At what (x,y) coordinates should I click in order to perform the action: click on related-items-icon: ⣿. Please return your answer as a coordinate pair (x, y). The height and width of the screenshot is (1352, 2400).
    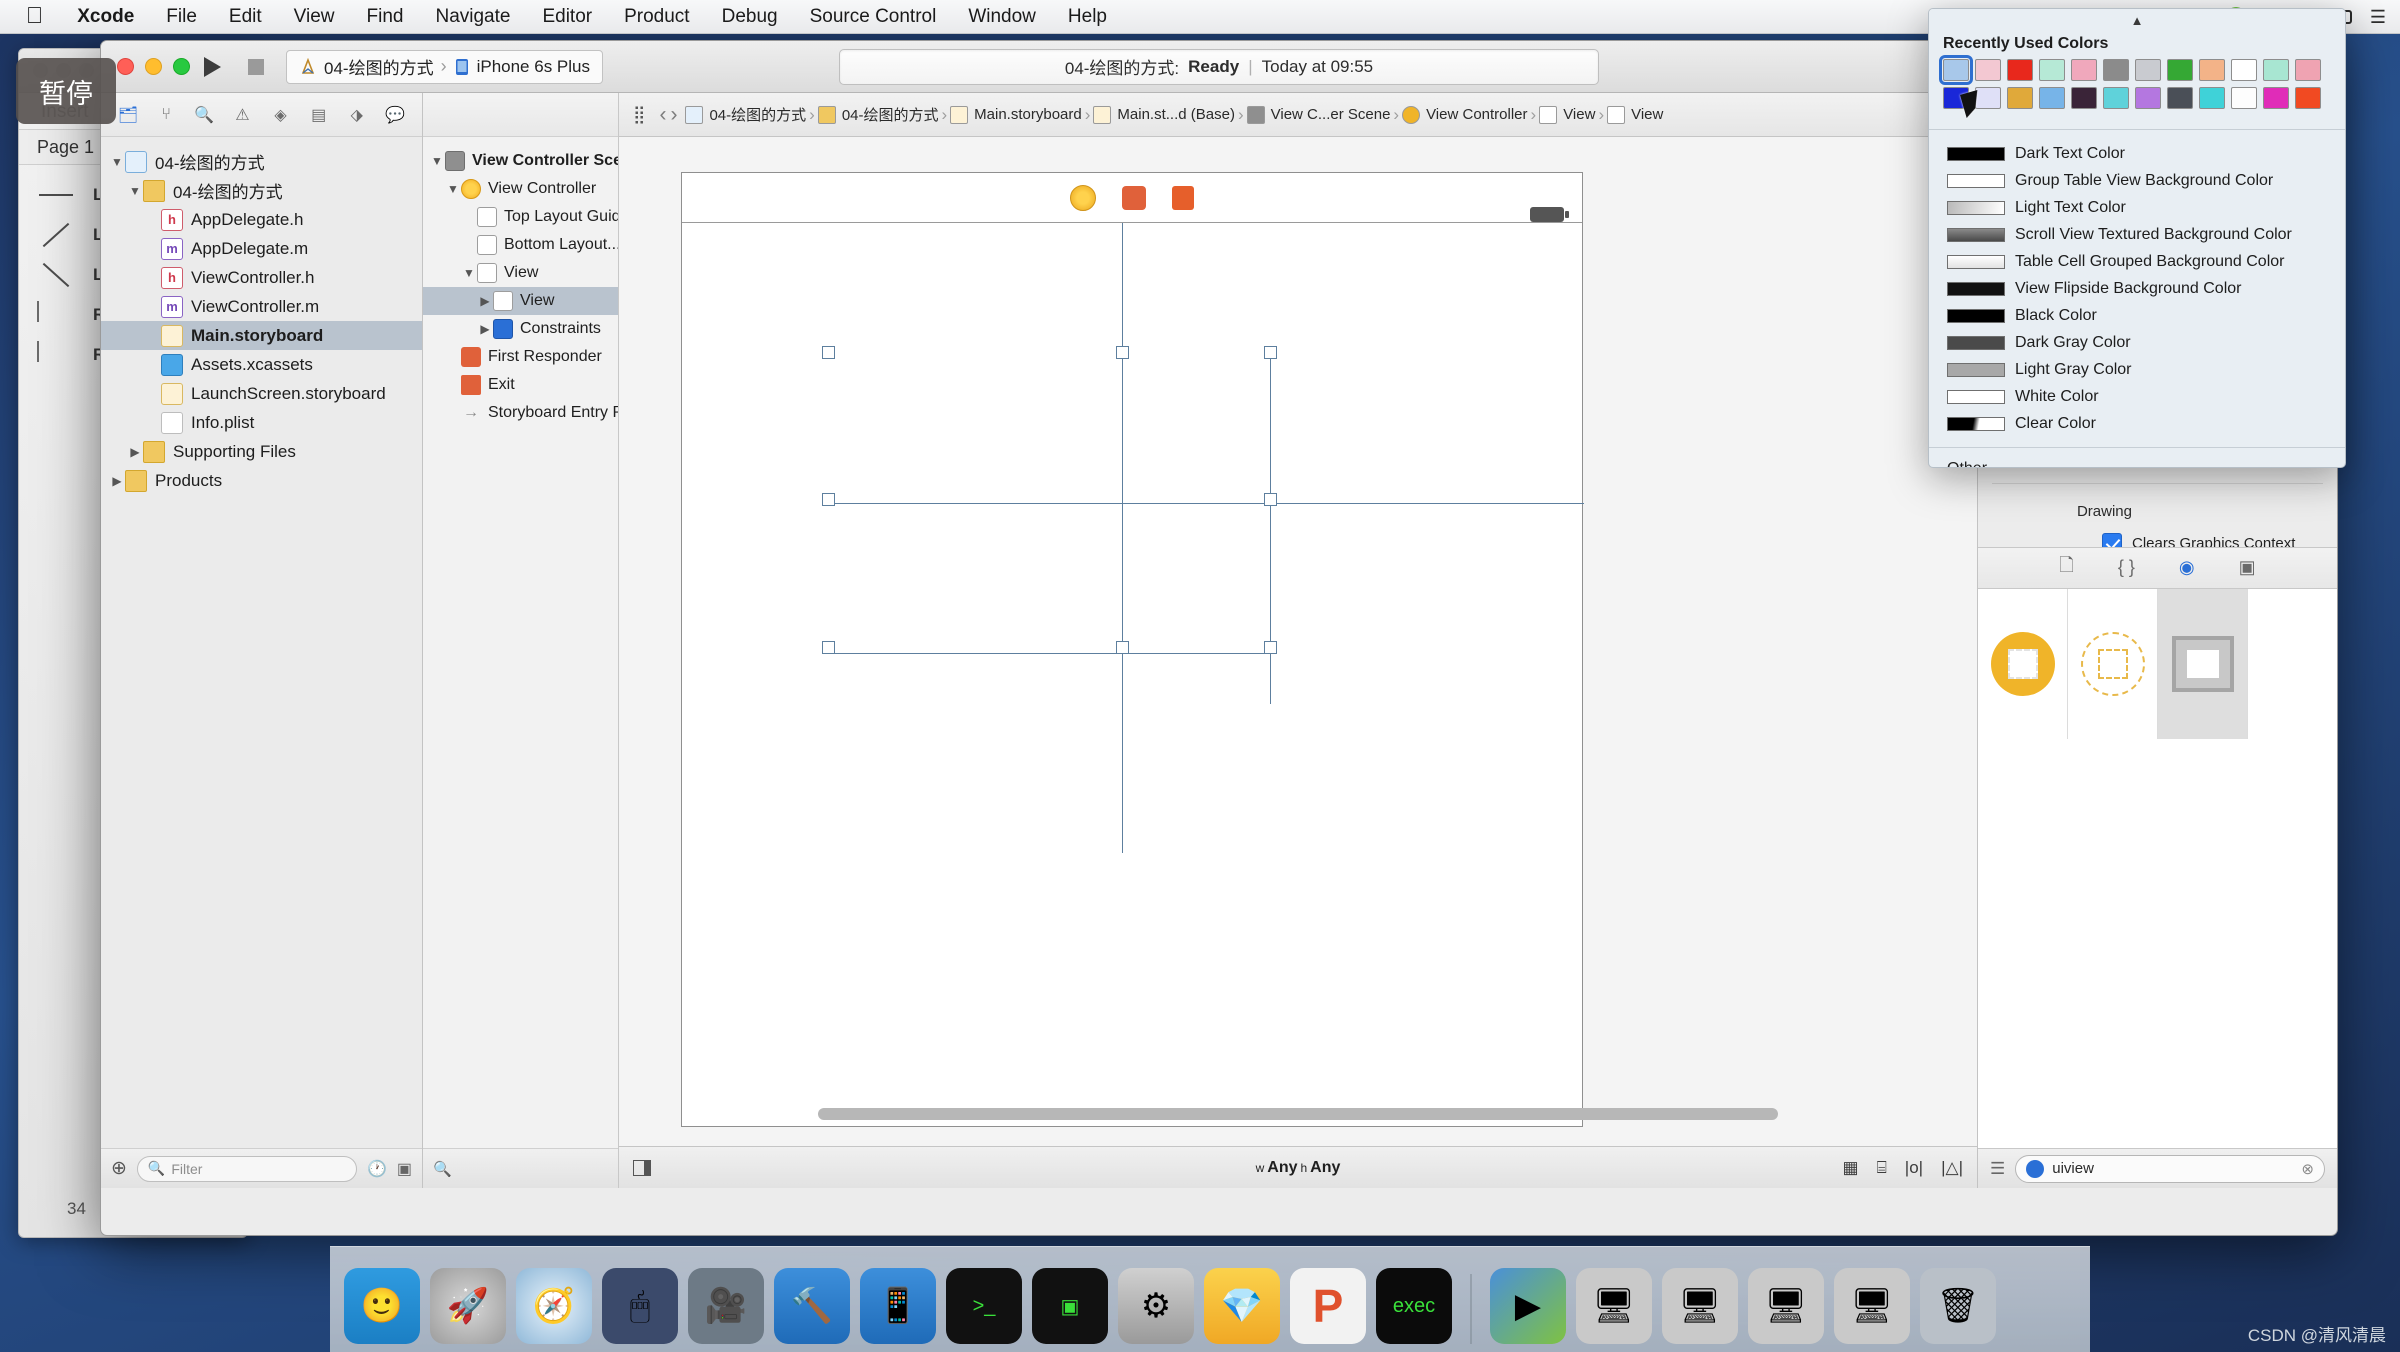
    Looking at the image, I should click on (639, 115).